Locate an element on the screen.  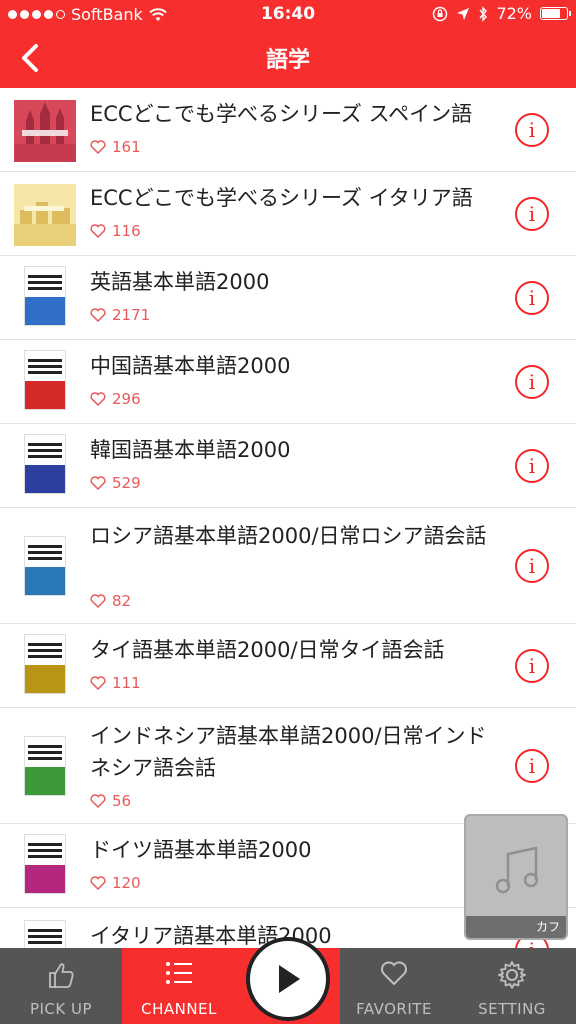
book-cover-korean is located at coordinates (45, 464).